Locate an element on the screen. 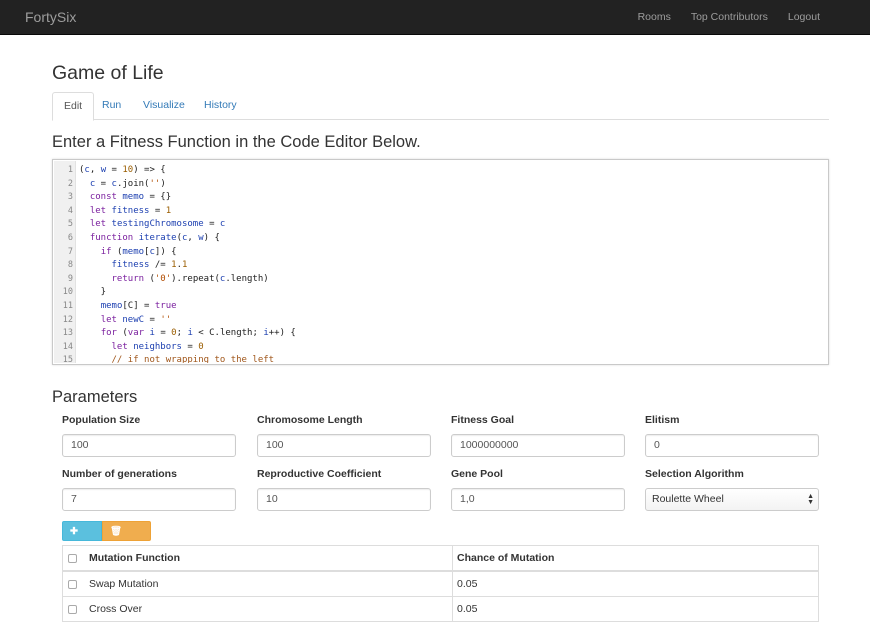 Image resolution: width=870 pixels, height=644 pixels. code-line: 10 } is located at coordinates (440, 293).